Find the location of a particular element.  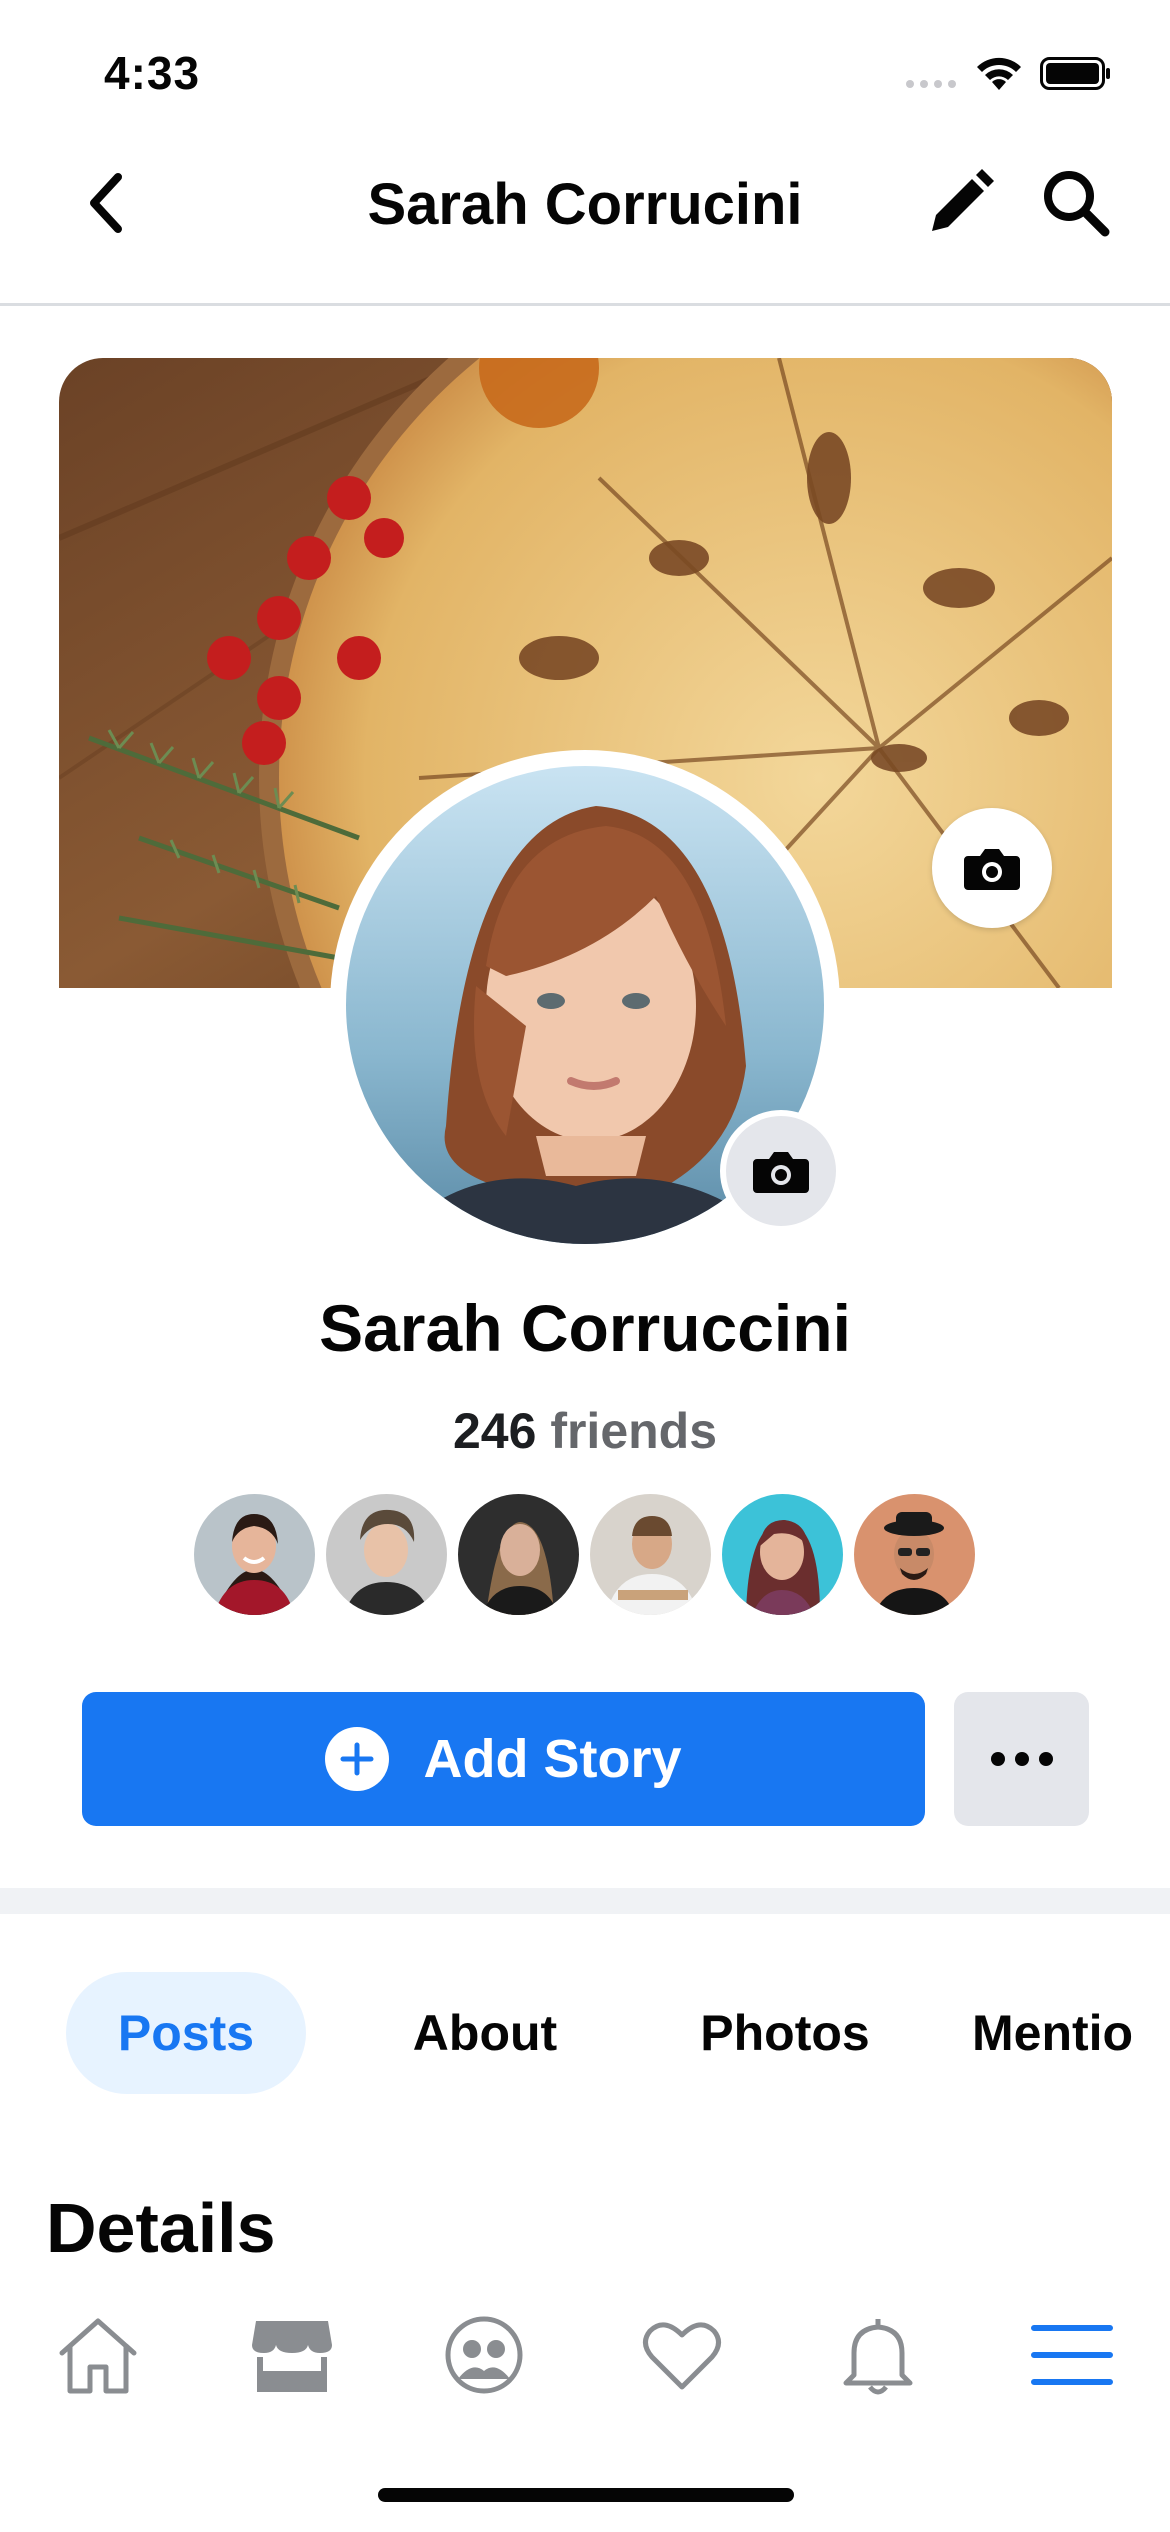

notifications-tab is located at coordinates (878, 2355).